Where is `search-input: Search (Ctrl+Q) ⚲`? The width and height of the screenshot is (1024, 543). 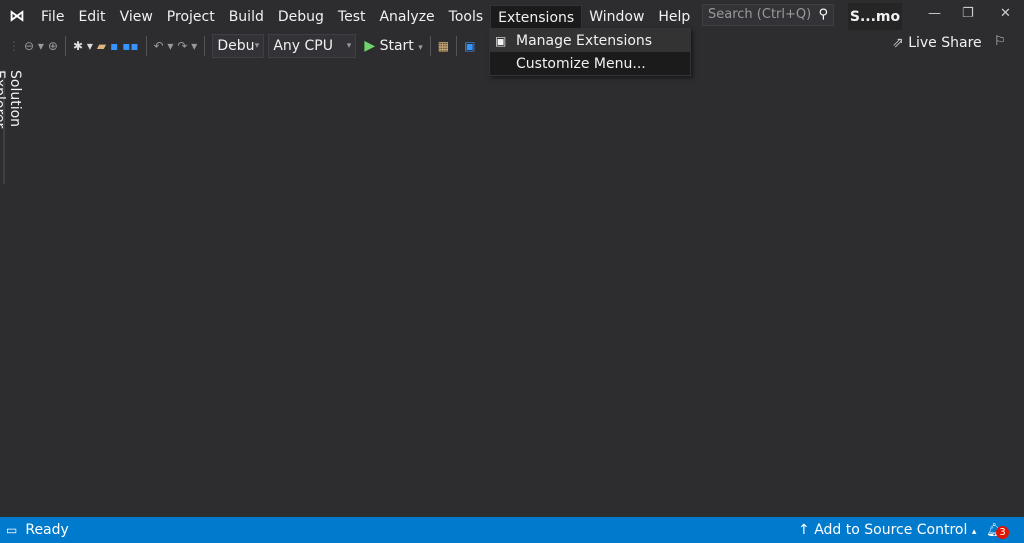
search-input: Search (Ctrl+Q) ⚲ is located at coordinates (768, 15).